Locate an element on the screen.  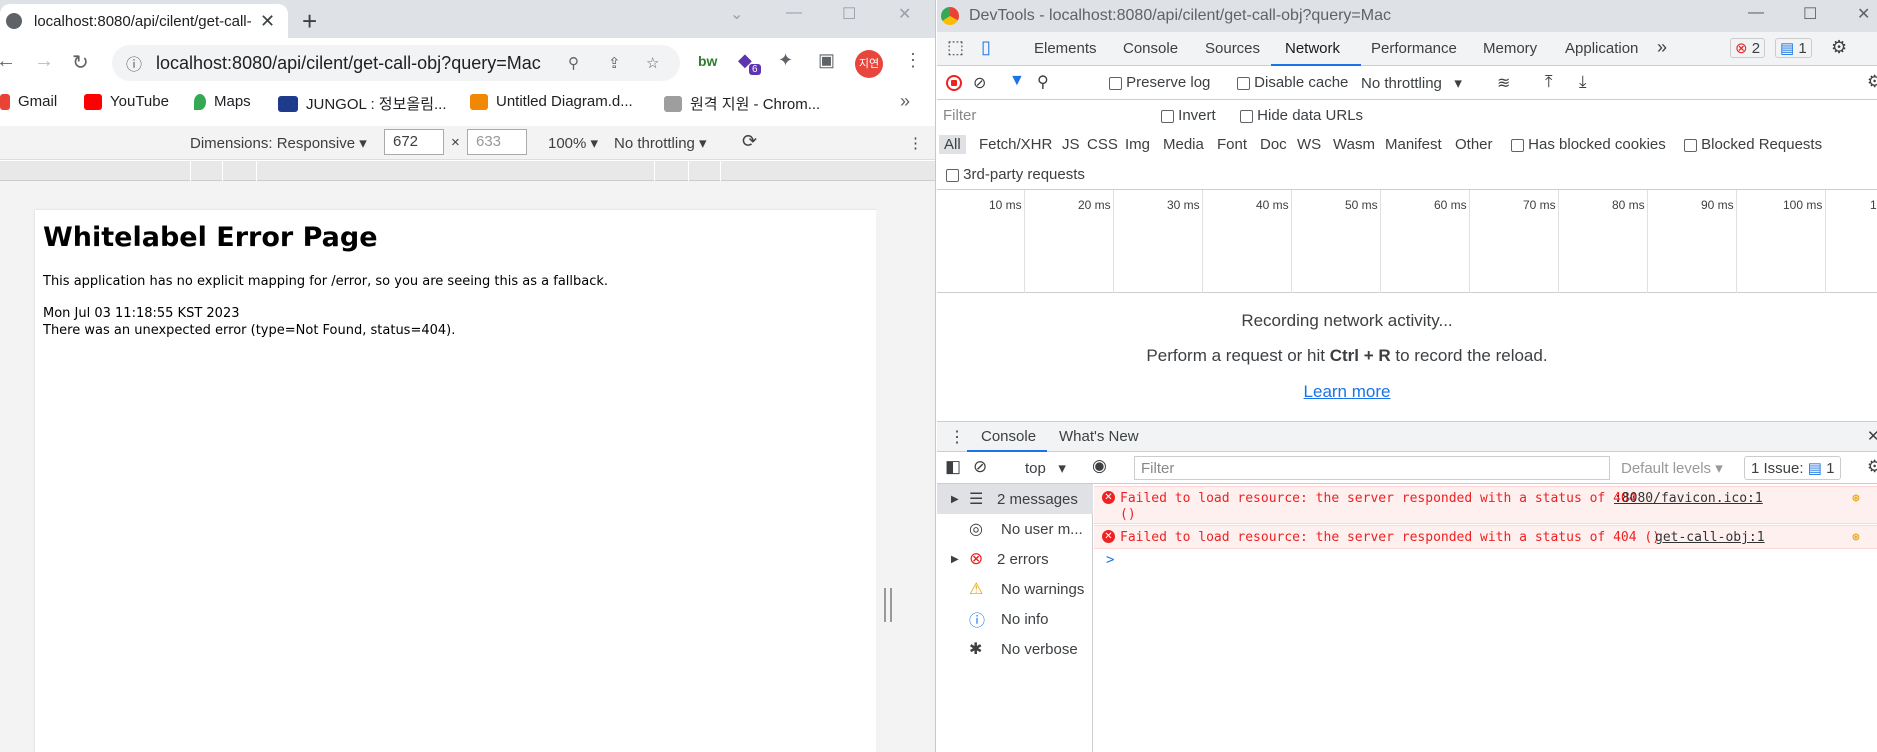
search-icon: ⚲ is located at coordinates (1043, 82).